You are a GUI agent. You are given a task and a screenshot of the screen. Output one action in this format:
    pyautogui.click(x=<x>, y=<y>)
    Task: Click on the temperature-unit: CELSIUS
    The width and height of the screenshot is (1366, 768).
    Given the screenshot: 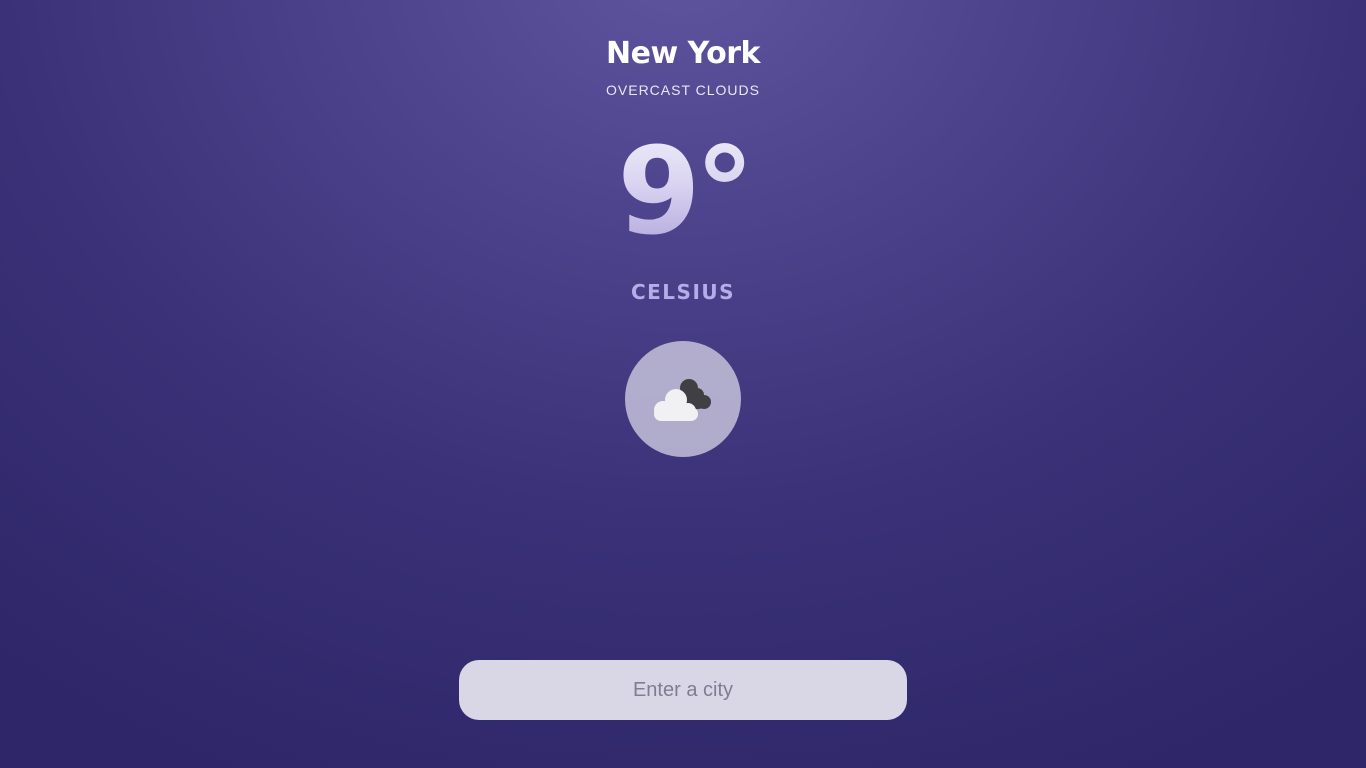 What is the action you would take?
    pyautogui.click(x=683, y=292)
    